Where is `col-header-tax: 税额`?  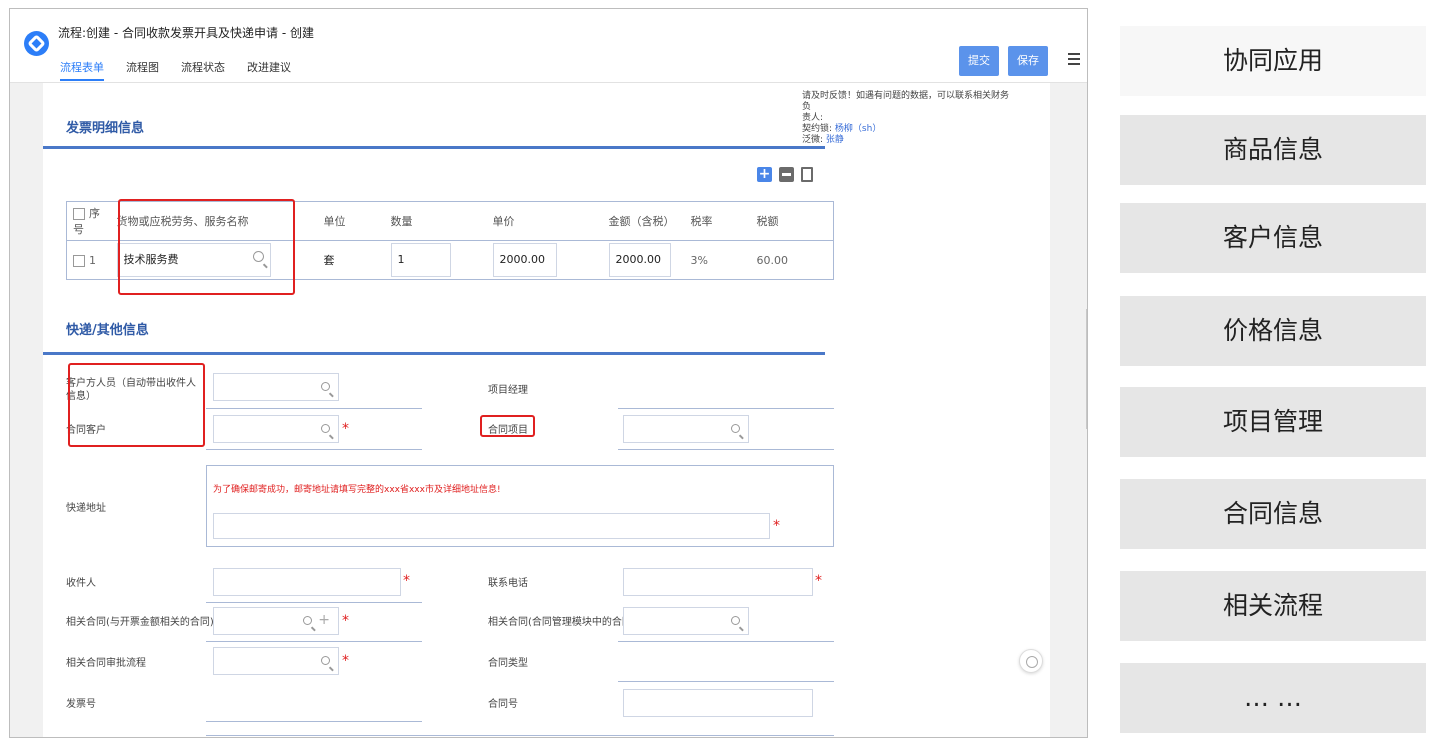 col-header-tax: 税额 is located at coordinates (792, 221).